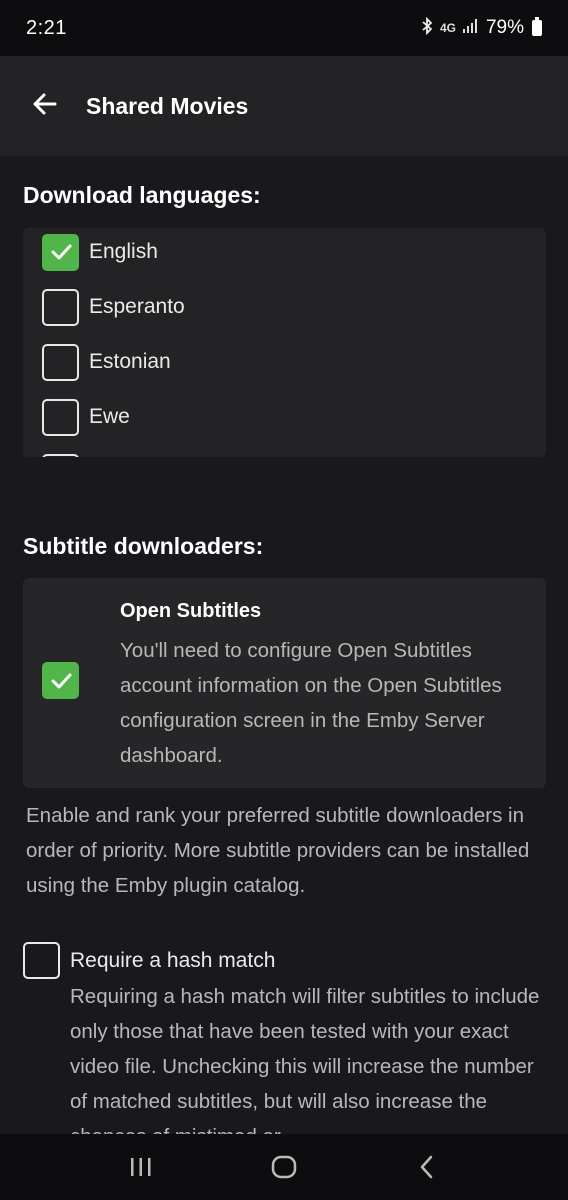  Describe the element at coordinates (109, 416) in the screenshot. I see `language-label: Ewe` at that location.